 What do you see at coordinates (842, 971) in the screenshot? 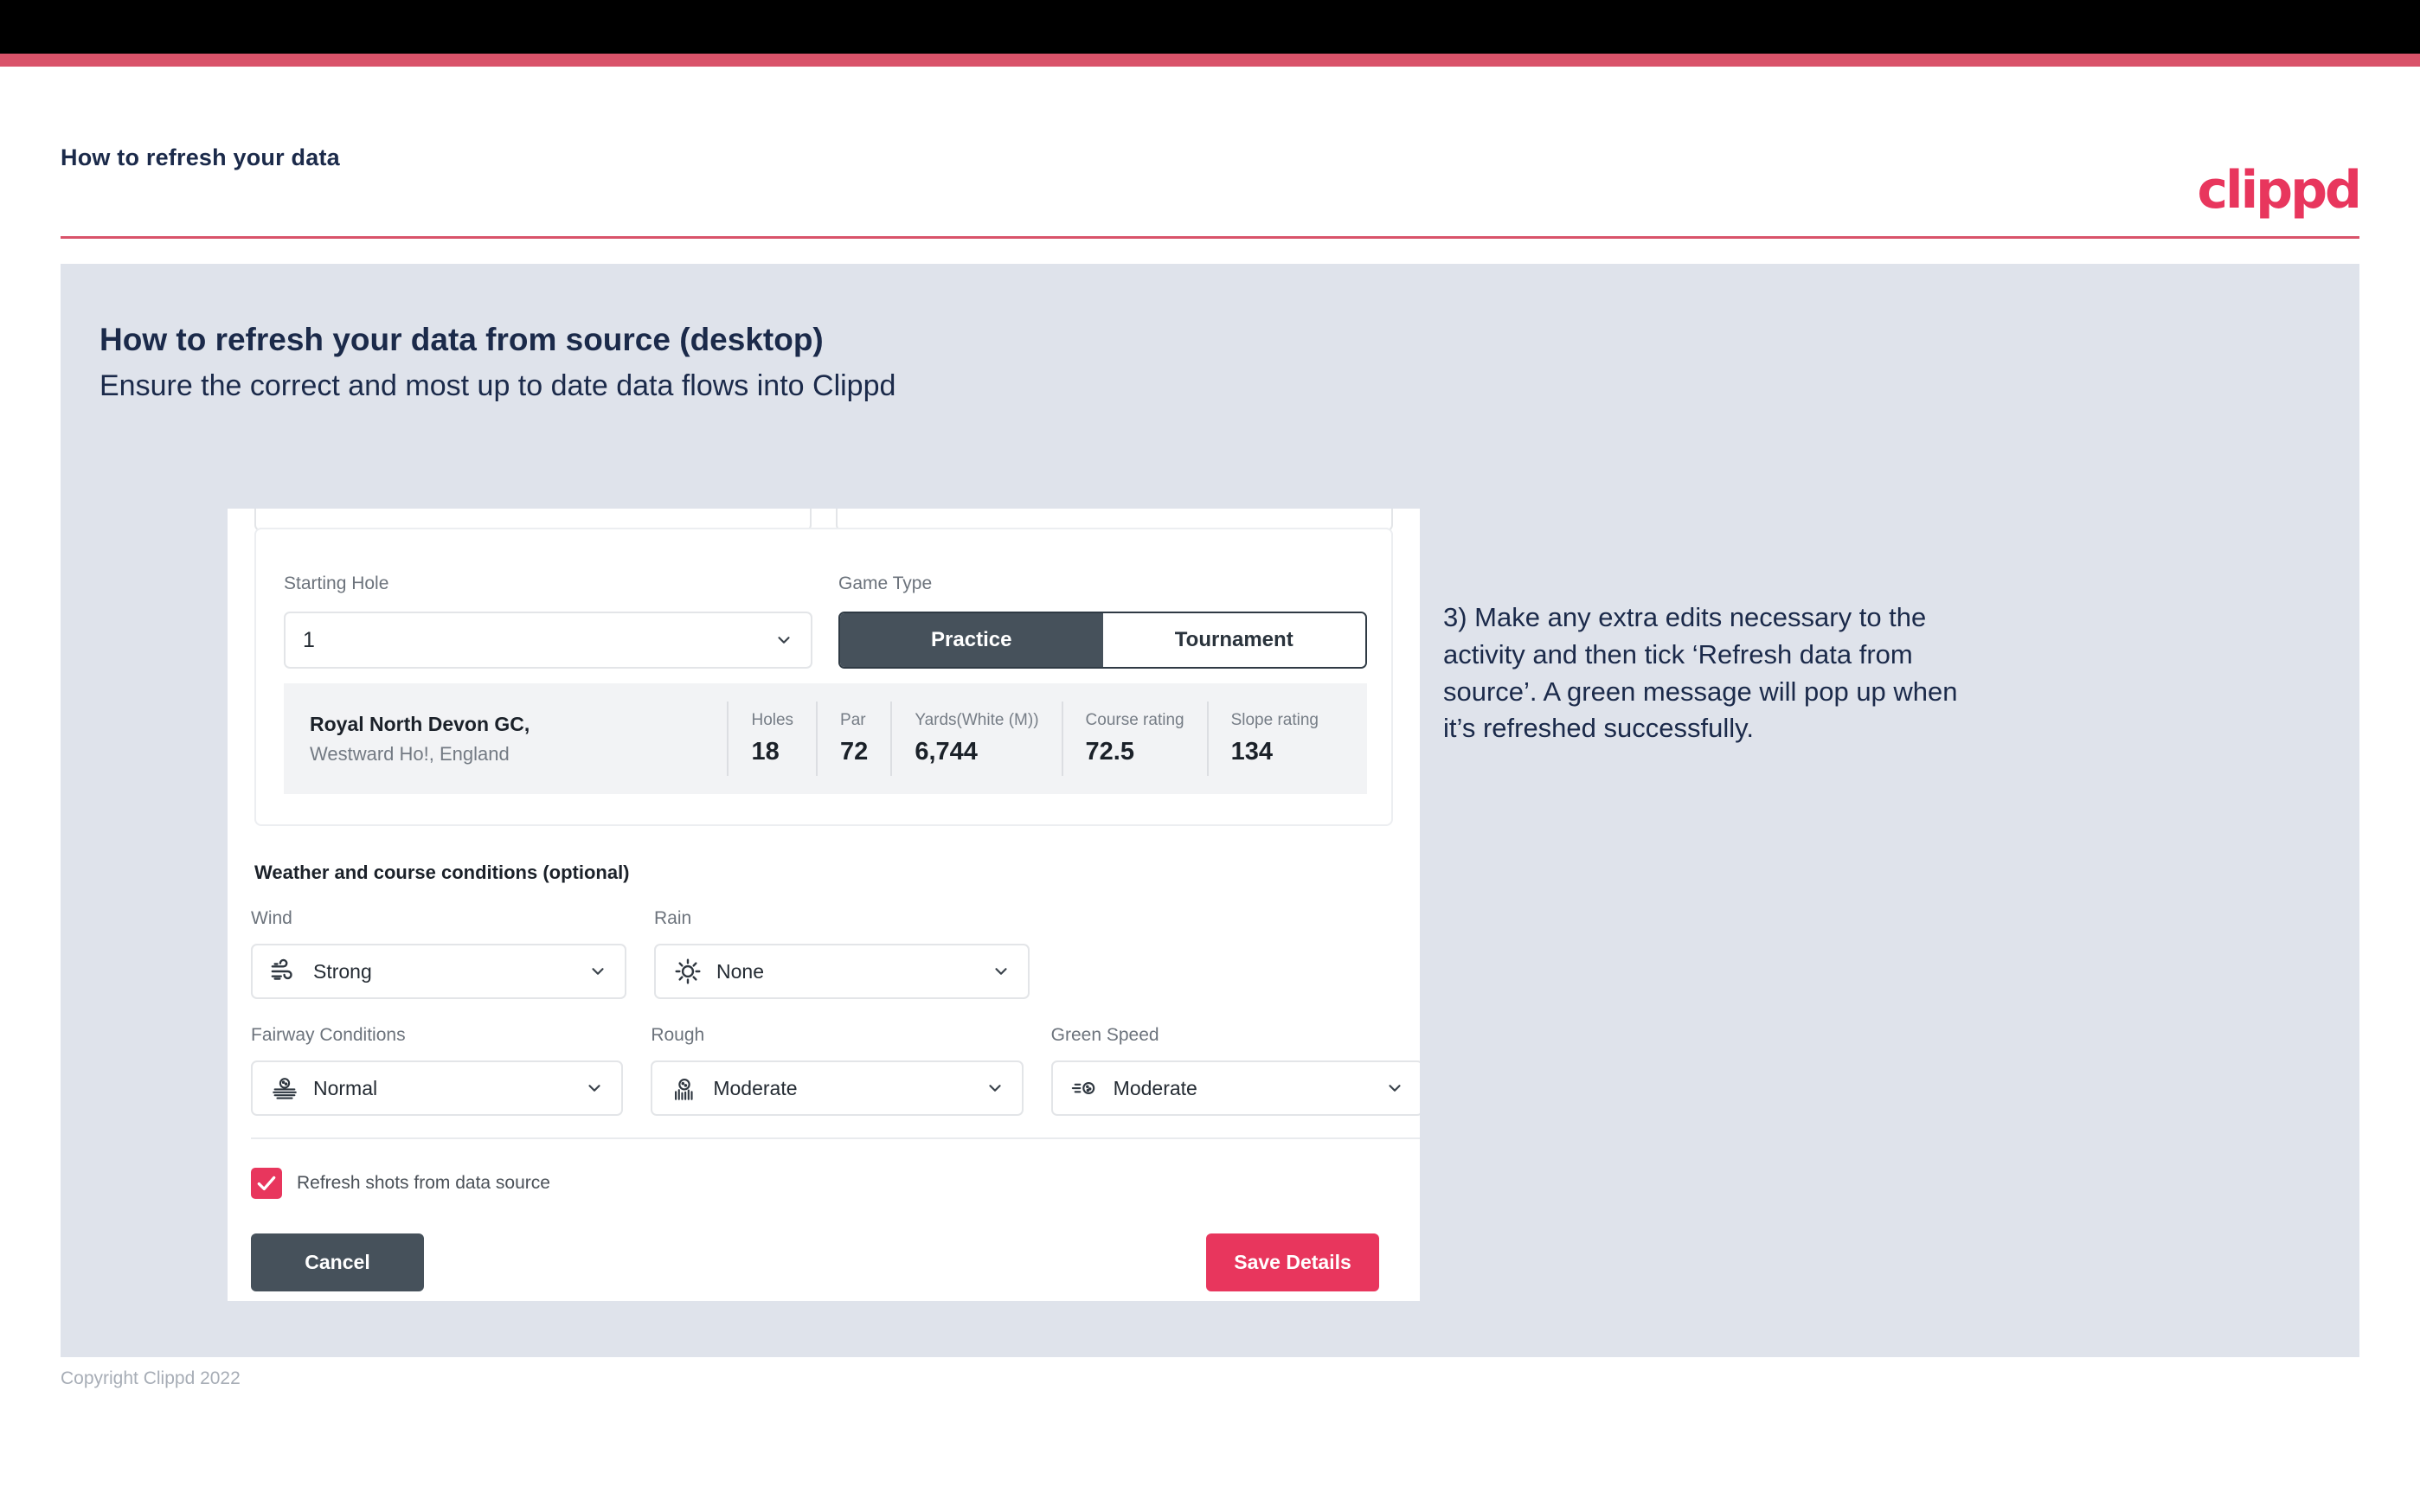
I see `rain-select: None` at bounding box center [842, 971].